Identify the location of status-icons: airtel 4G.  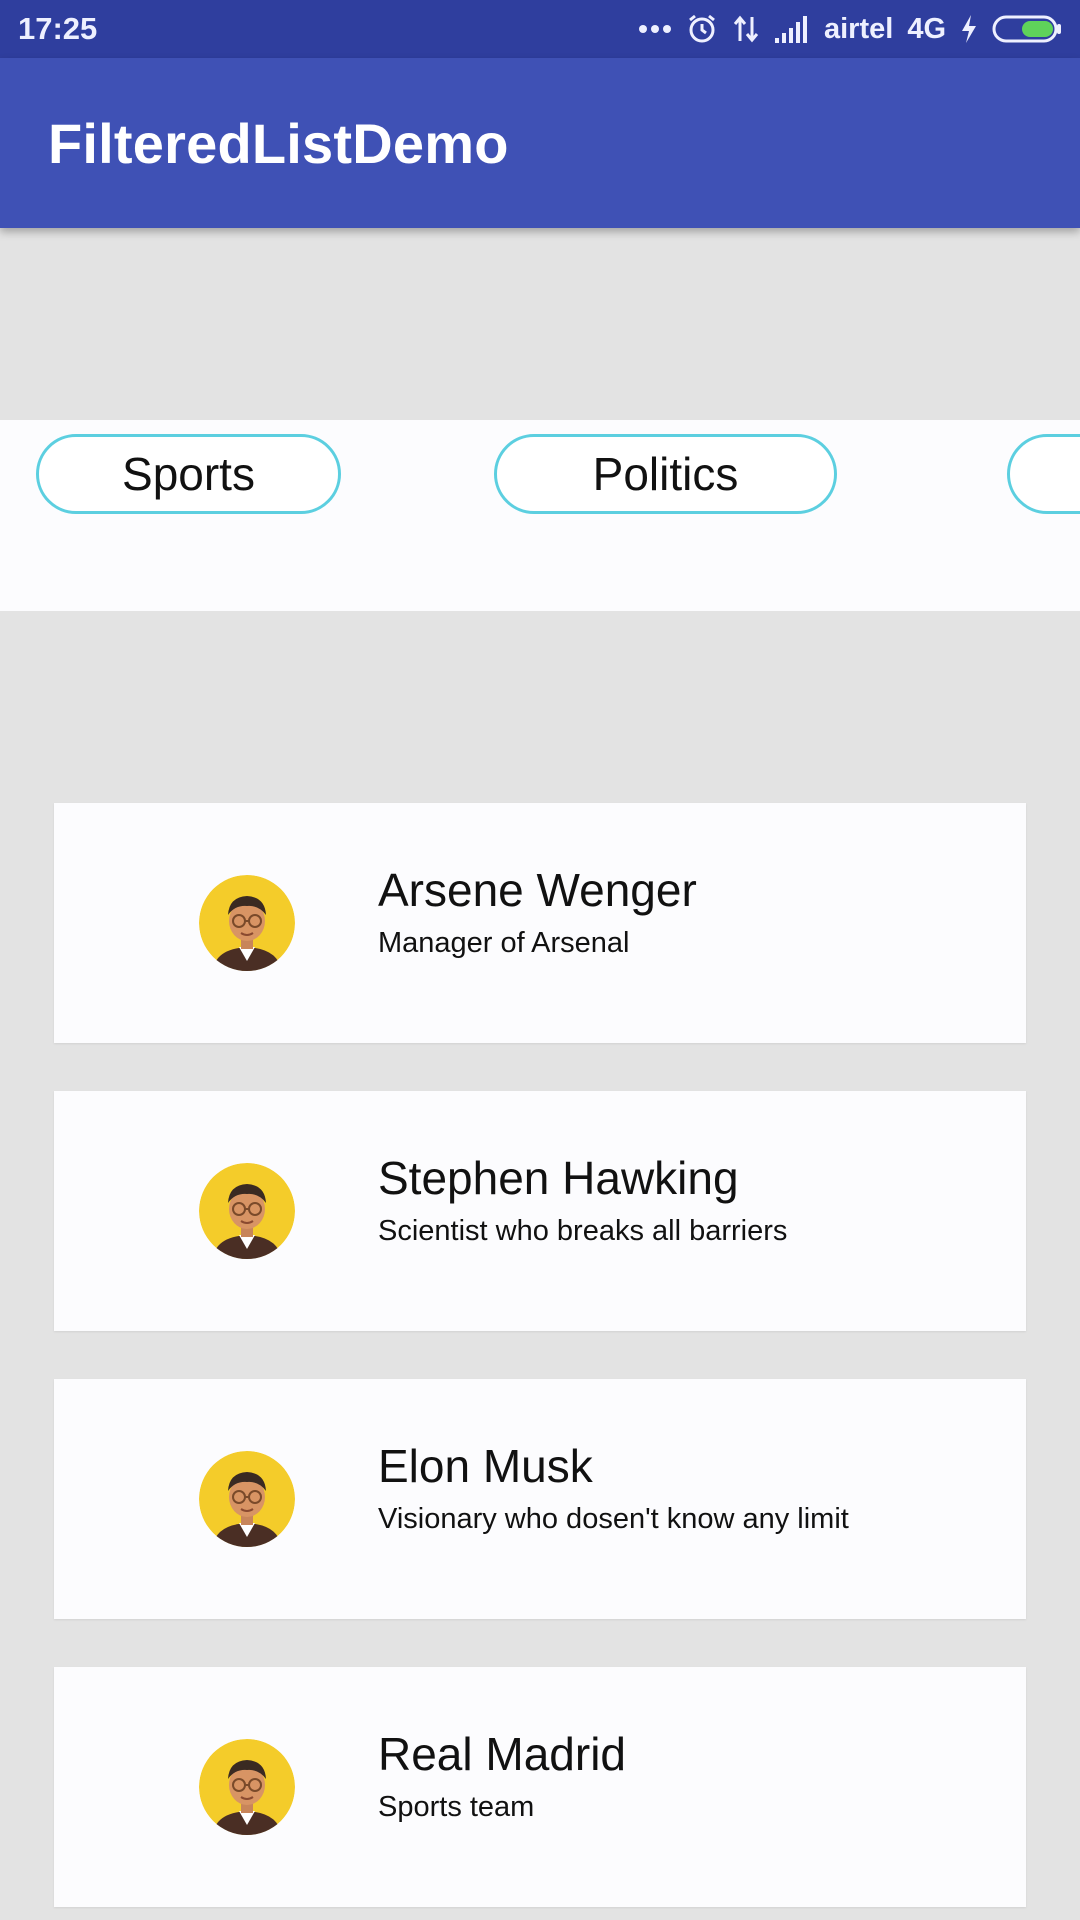
(850, 29).